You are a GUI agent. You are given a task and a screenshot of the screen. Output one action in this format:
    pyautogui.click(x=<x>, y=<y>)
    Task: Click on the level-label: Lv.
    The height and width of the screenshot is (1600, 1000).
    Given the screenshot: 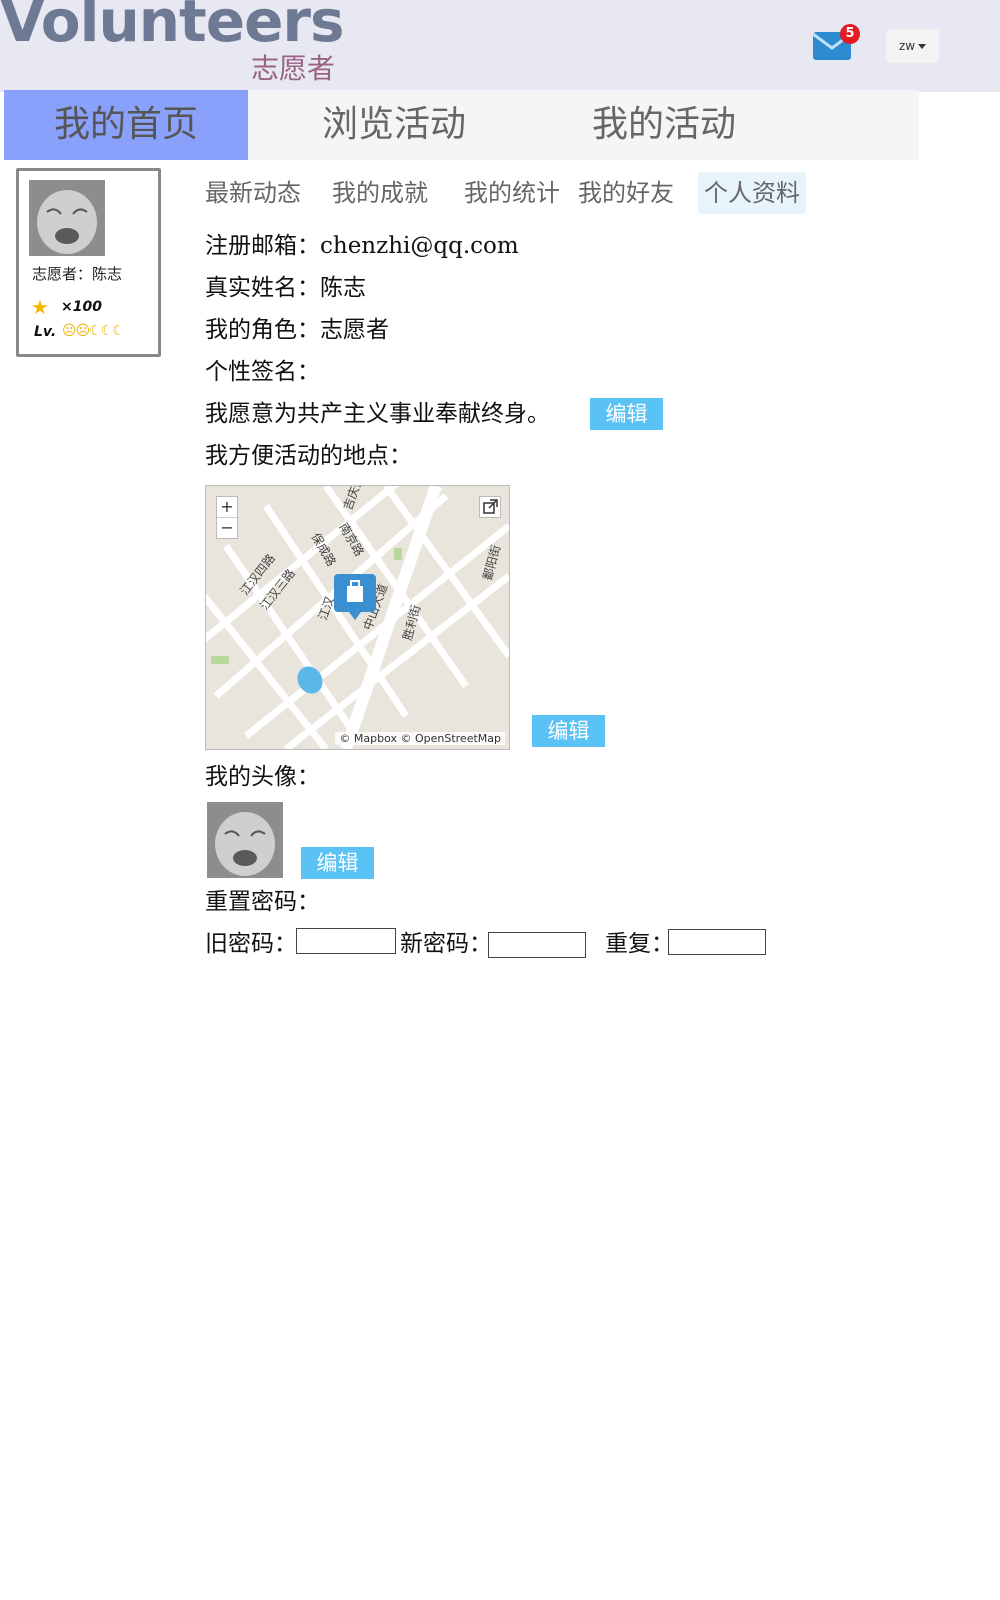 What is the action you would take?
    pyautogui.click(x=45, y=332)
    